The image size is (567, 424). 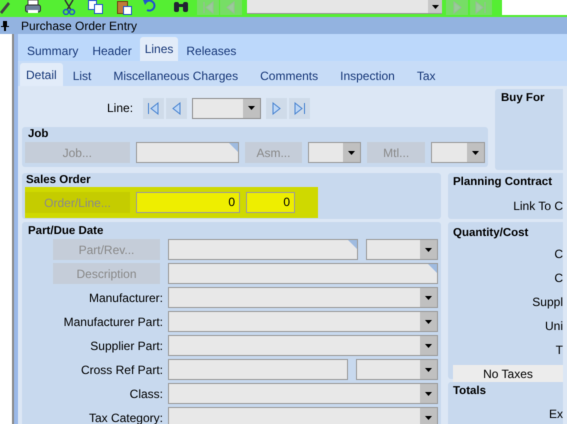 What do you see at coordinates (66, 231) in the screenshot?
I see `section-title: Part/Due Date` at bounding box center [66, 231].